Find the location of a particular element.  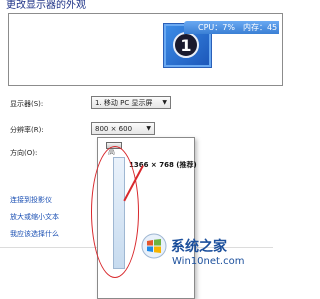

memory-usage: 内存：45 is located at coordinates (260, 27).